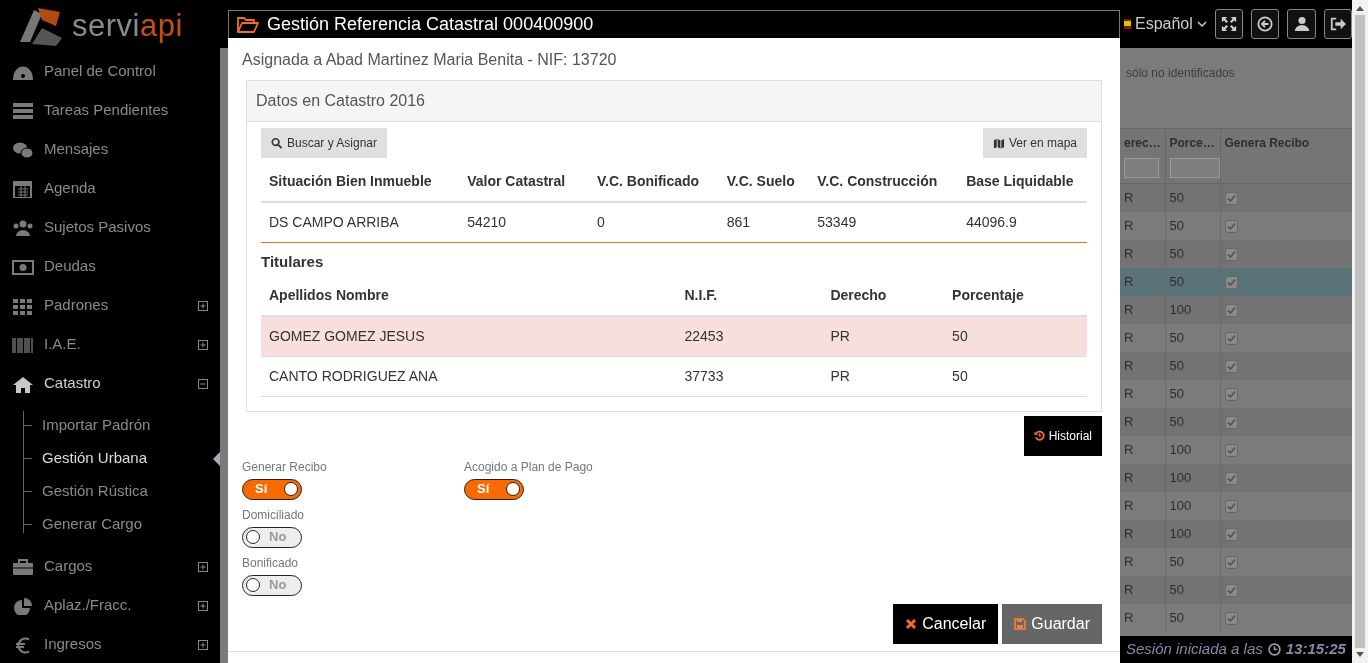  Describe the element at coordinates (469, 376) in the screenshot. I see `table-cell: CANTO RODRIGUEZ ANA` at that location.